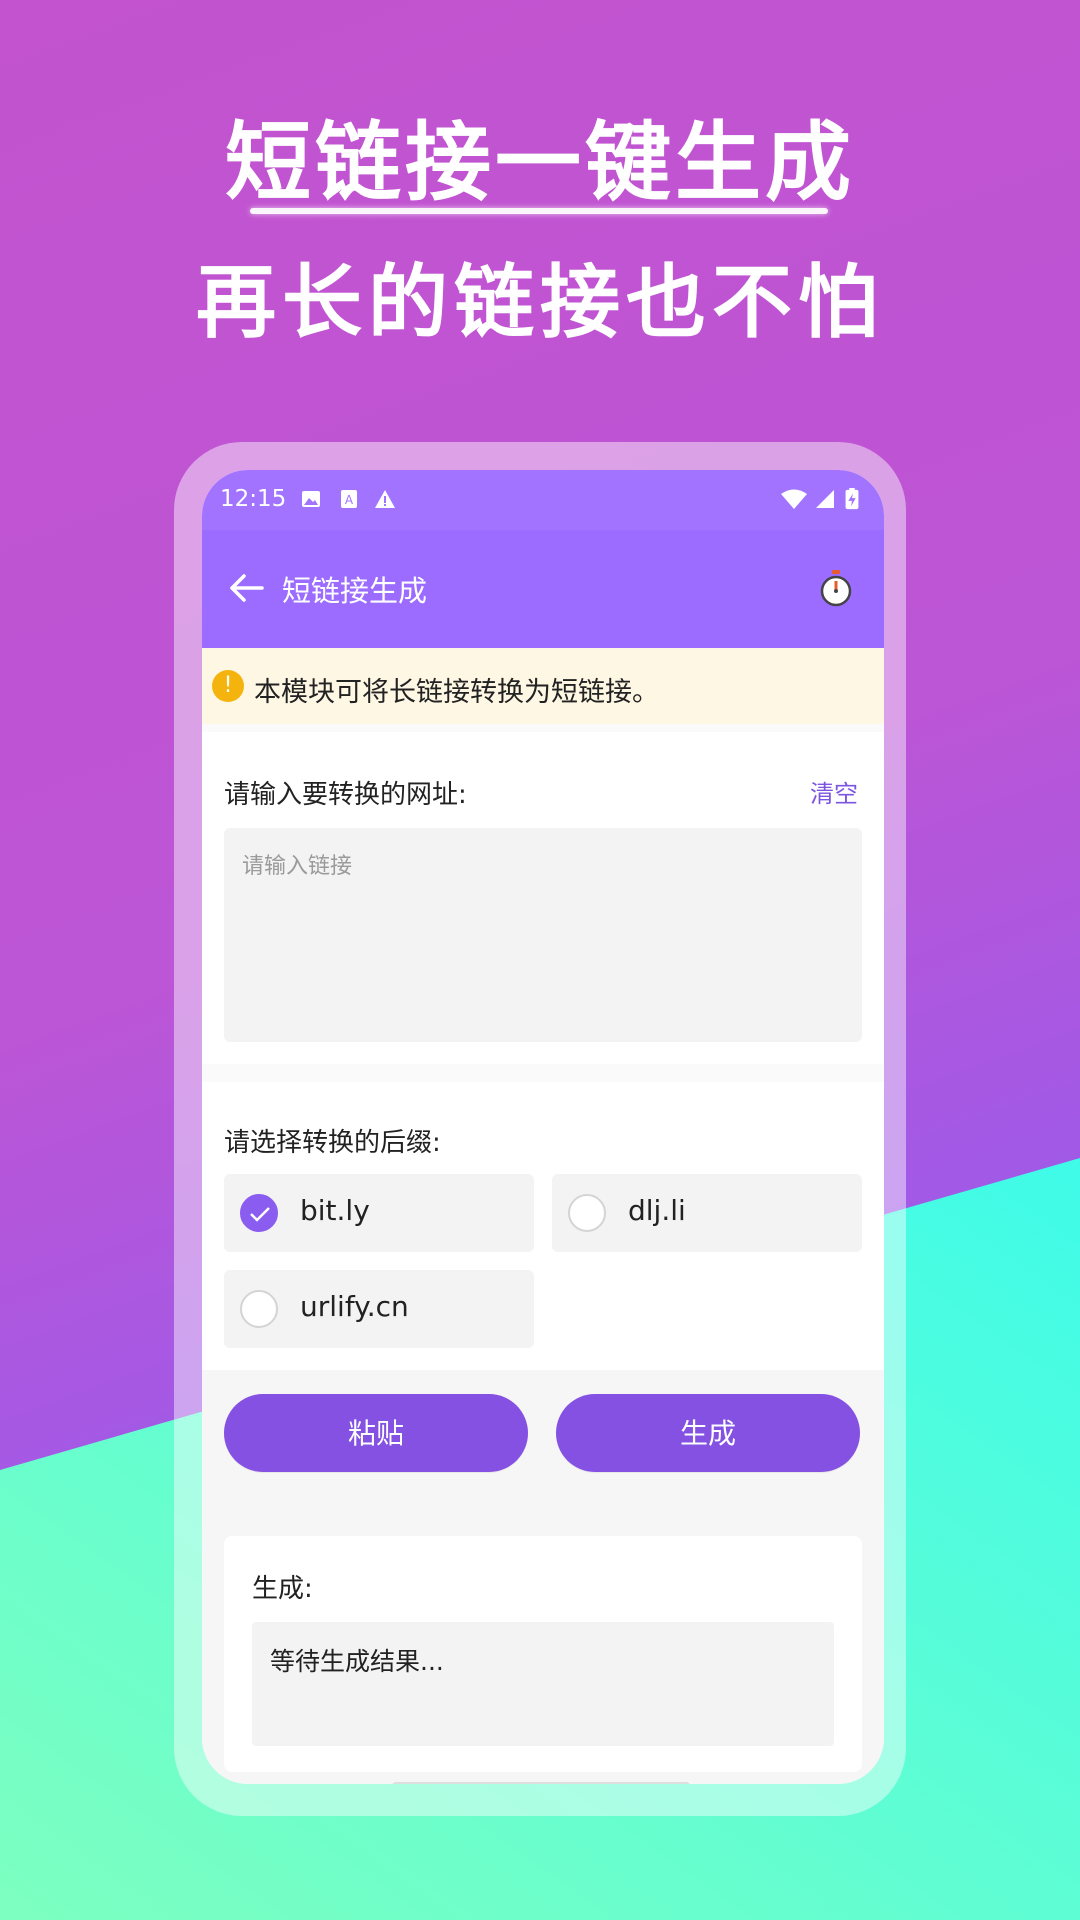  Describe the element at coordinates (354, 1306) in the screenshot. I see `suffix-option-label: urlify.cn` at that location.